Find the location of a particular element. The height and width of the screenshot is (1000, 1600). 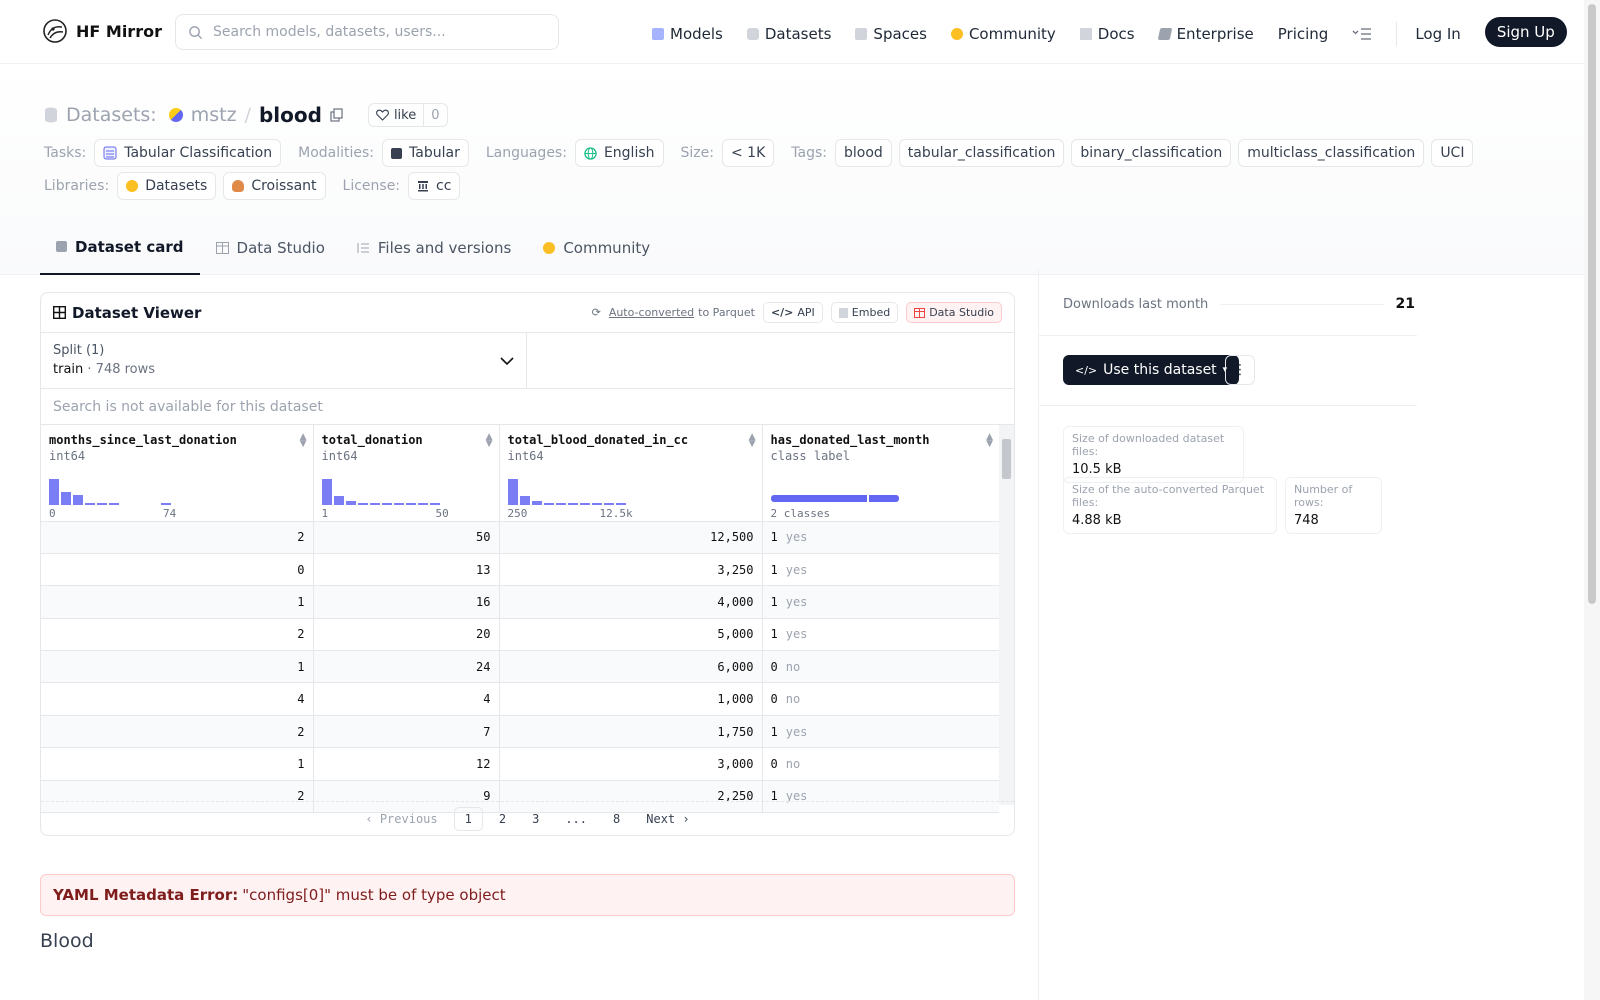

brand-logo: HF Mirror is located at coordinates (102, 31).